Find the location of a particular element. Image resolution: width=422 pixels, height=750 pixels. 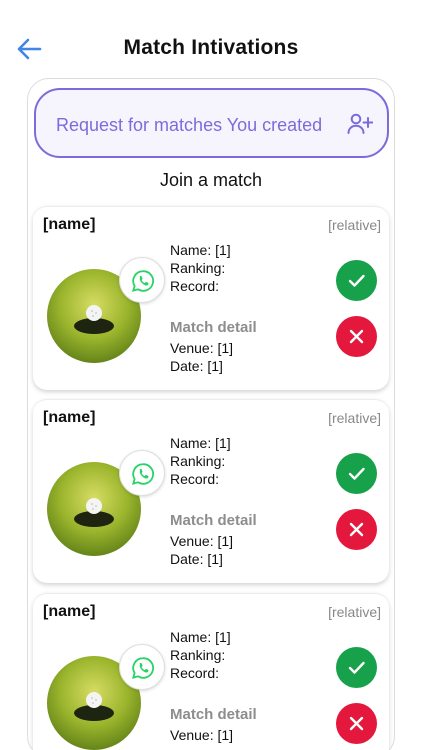

request-button-label: Request for matches You created is located at coordinates (189, 125).